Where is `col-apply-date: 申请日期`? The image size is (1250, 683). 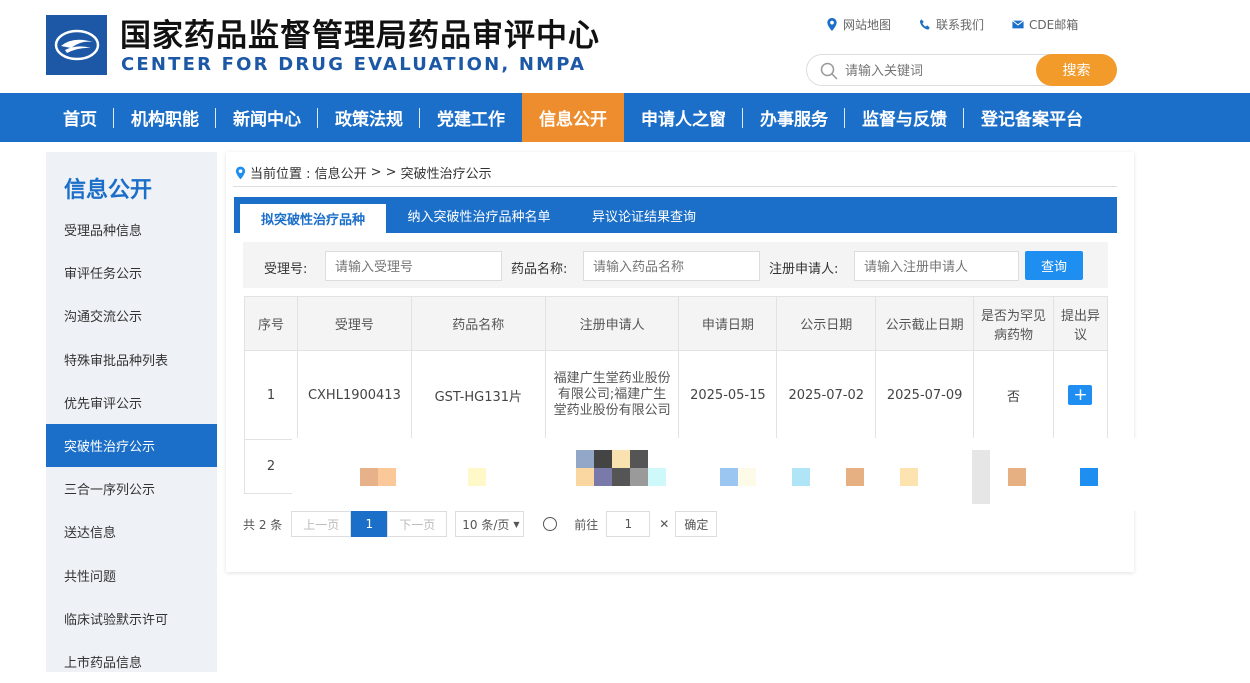 col-apply-date: 申请日期 is located at coordinates (728, 323).